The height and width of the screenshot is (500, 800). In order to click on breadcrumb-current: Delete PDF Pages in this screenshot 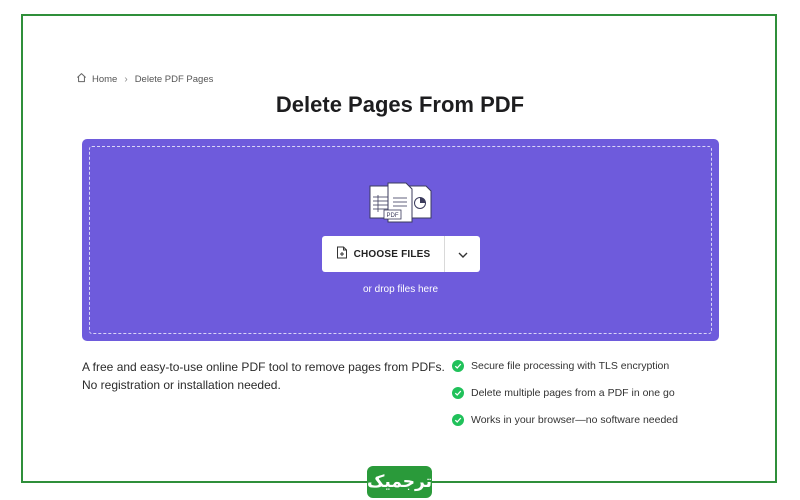, I will do `click(174, 79)`.